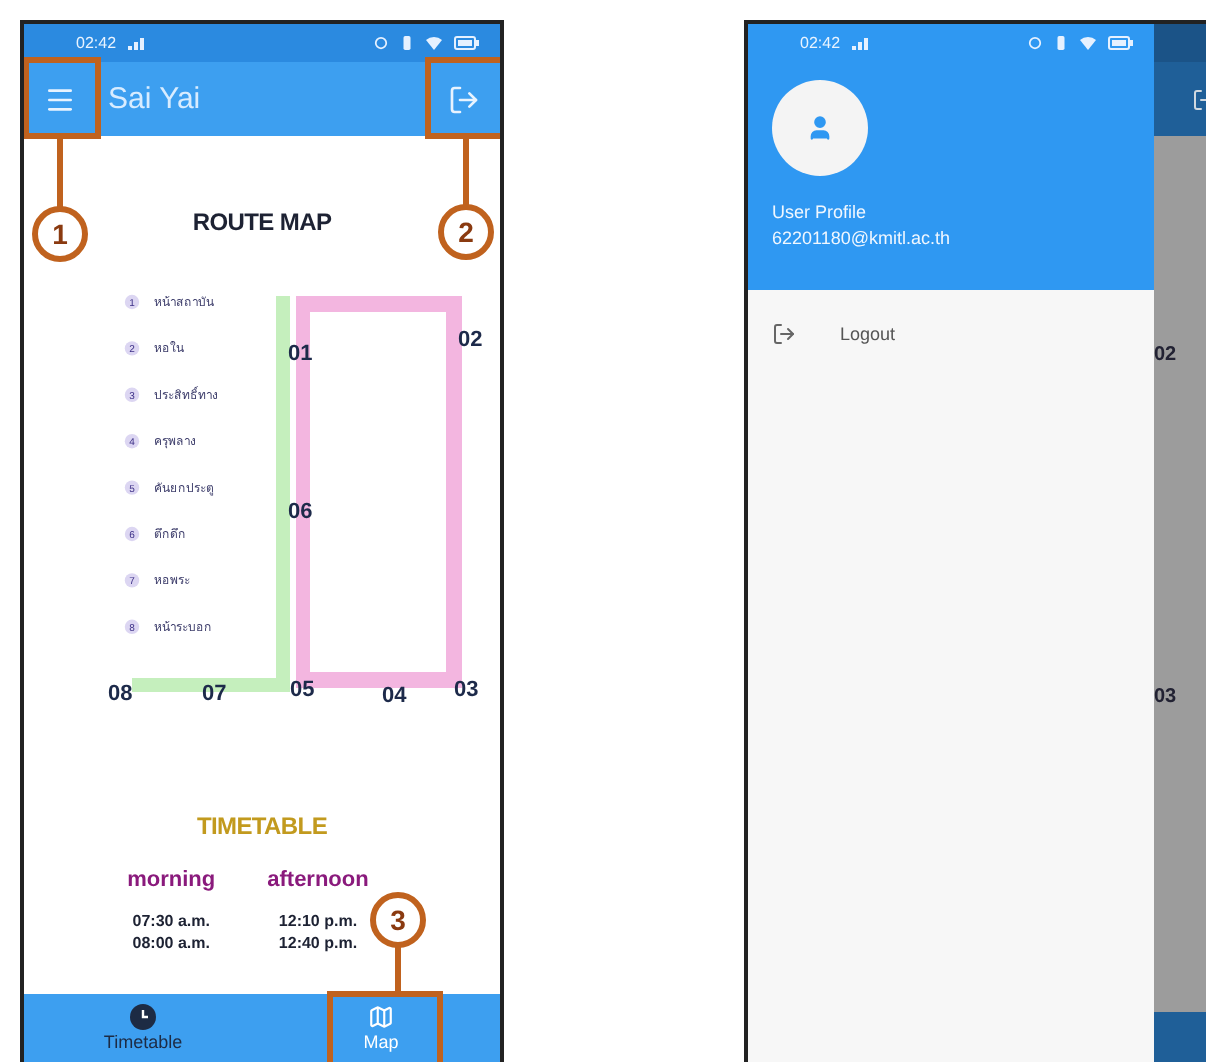  What do you see at coordinates (300, 354) in the screenshot?
I see `stop-label: 01` at bounding box center [300, 354].